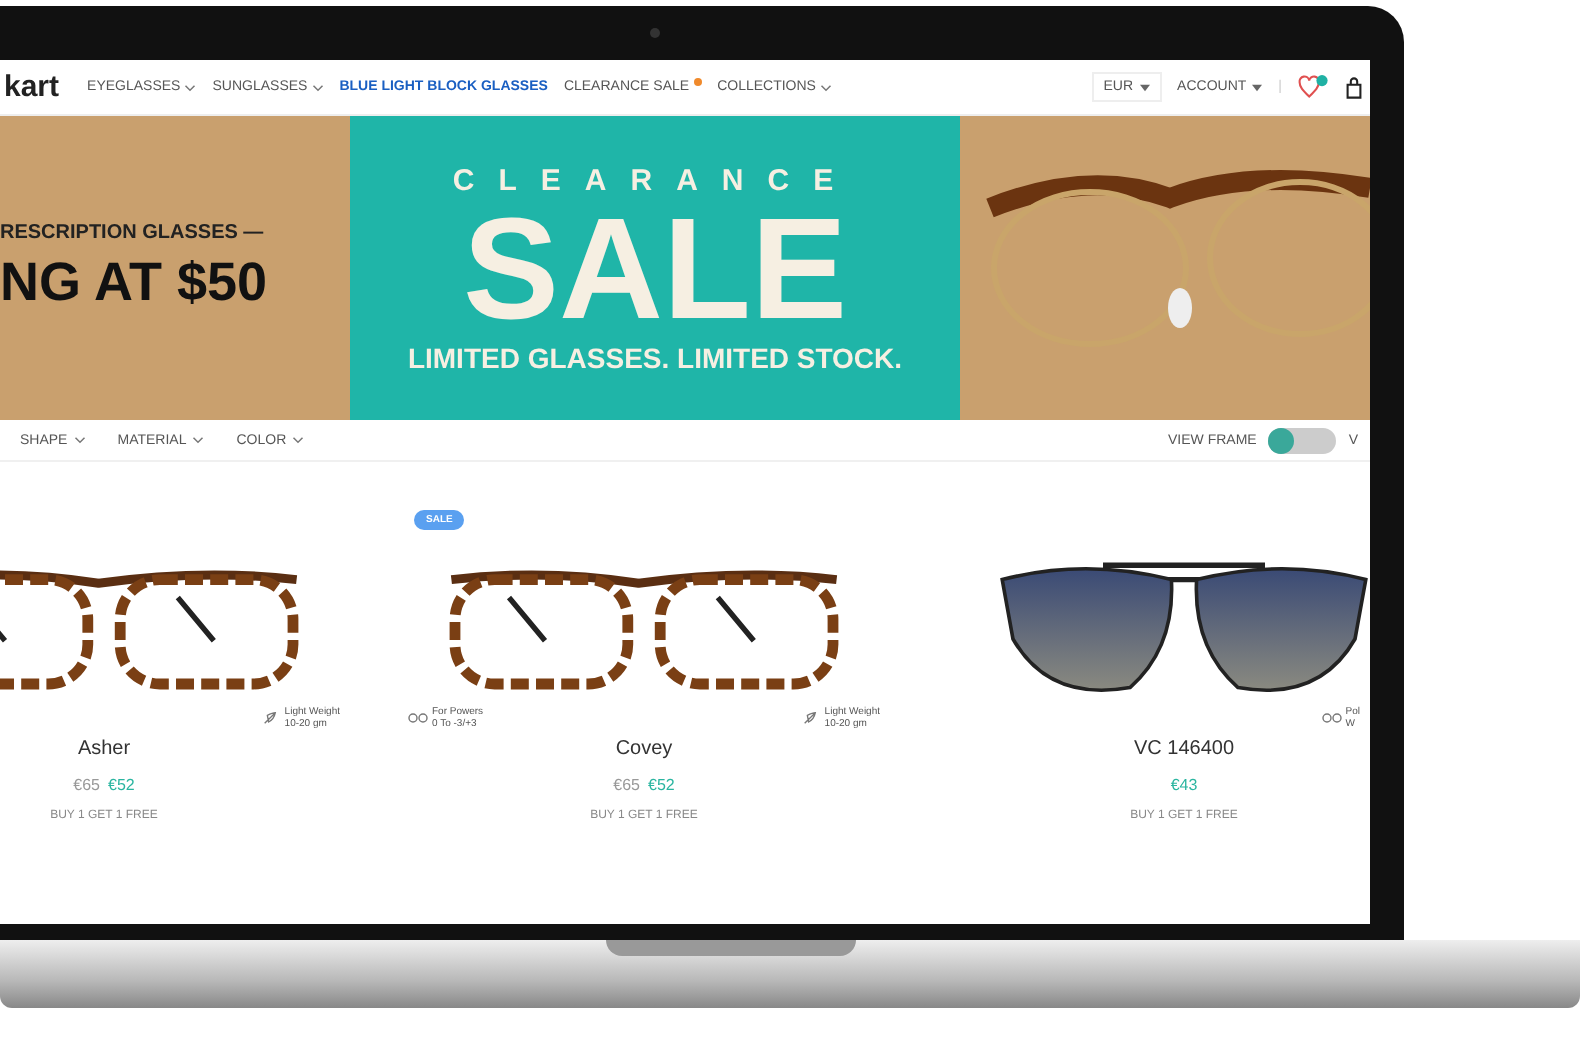 This screenshot has width=1580, height=1056. What do you see at coordinates (644, 749) in the screenshot?
I see `product-name: Covey` at bounding box center [644, 749].